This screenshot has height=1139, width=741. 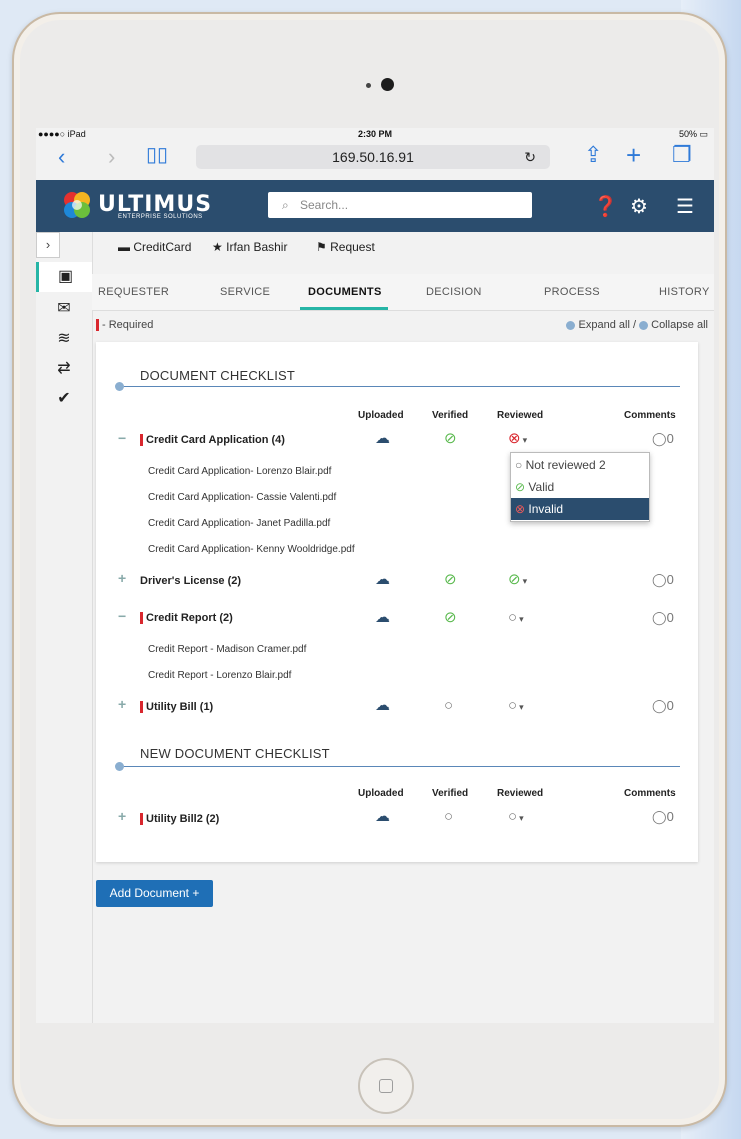 I want to click on reviewed-invalid-icon: ⊗ ▾, so click(x=517, y=439).